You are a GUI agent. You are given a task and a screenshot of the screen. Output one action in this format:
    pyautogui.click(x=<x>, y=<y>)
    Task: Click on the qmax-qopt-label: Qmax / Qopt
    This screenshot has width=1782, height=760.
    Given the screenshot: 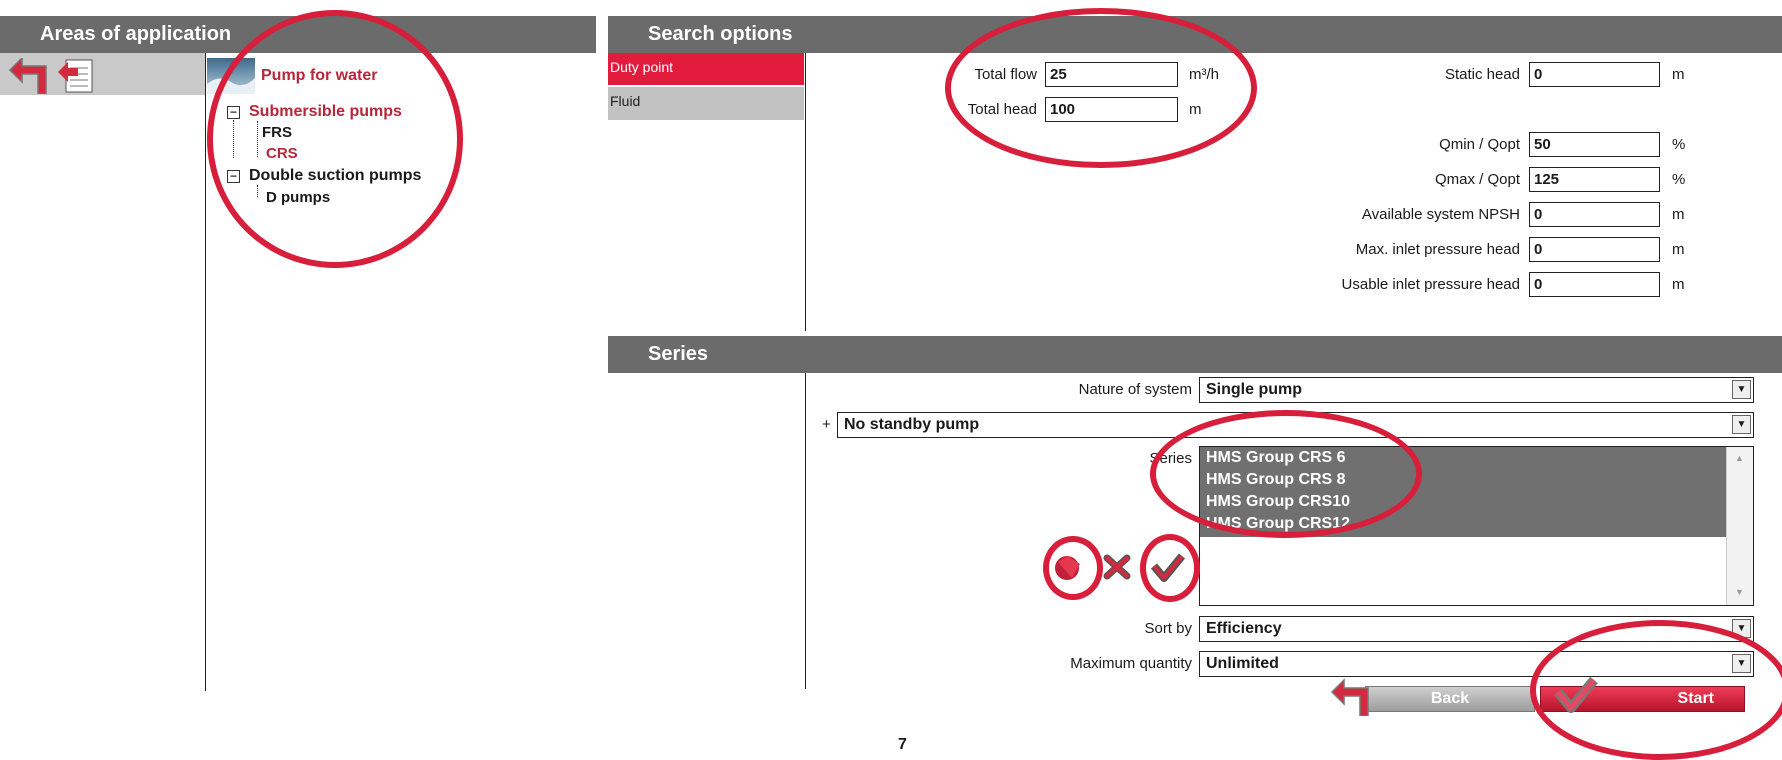 What is the action you would take?
    pyautogui.click(x=1477, y=179)
    